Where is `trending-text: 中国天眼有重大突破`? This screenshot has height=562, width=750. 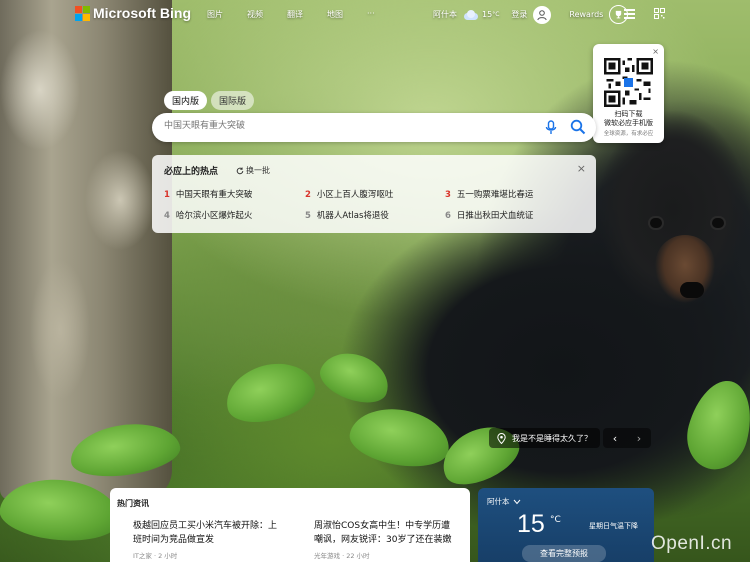 trending-text: 中国天眼有重大突破 is located at coordinates (214, 195).